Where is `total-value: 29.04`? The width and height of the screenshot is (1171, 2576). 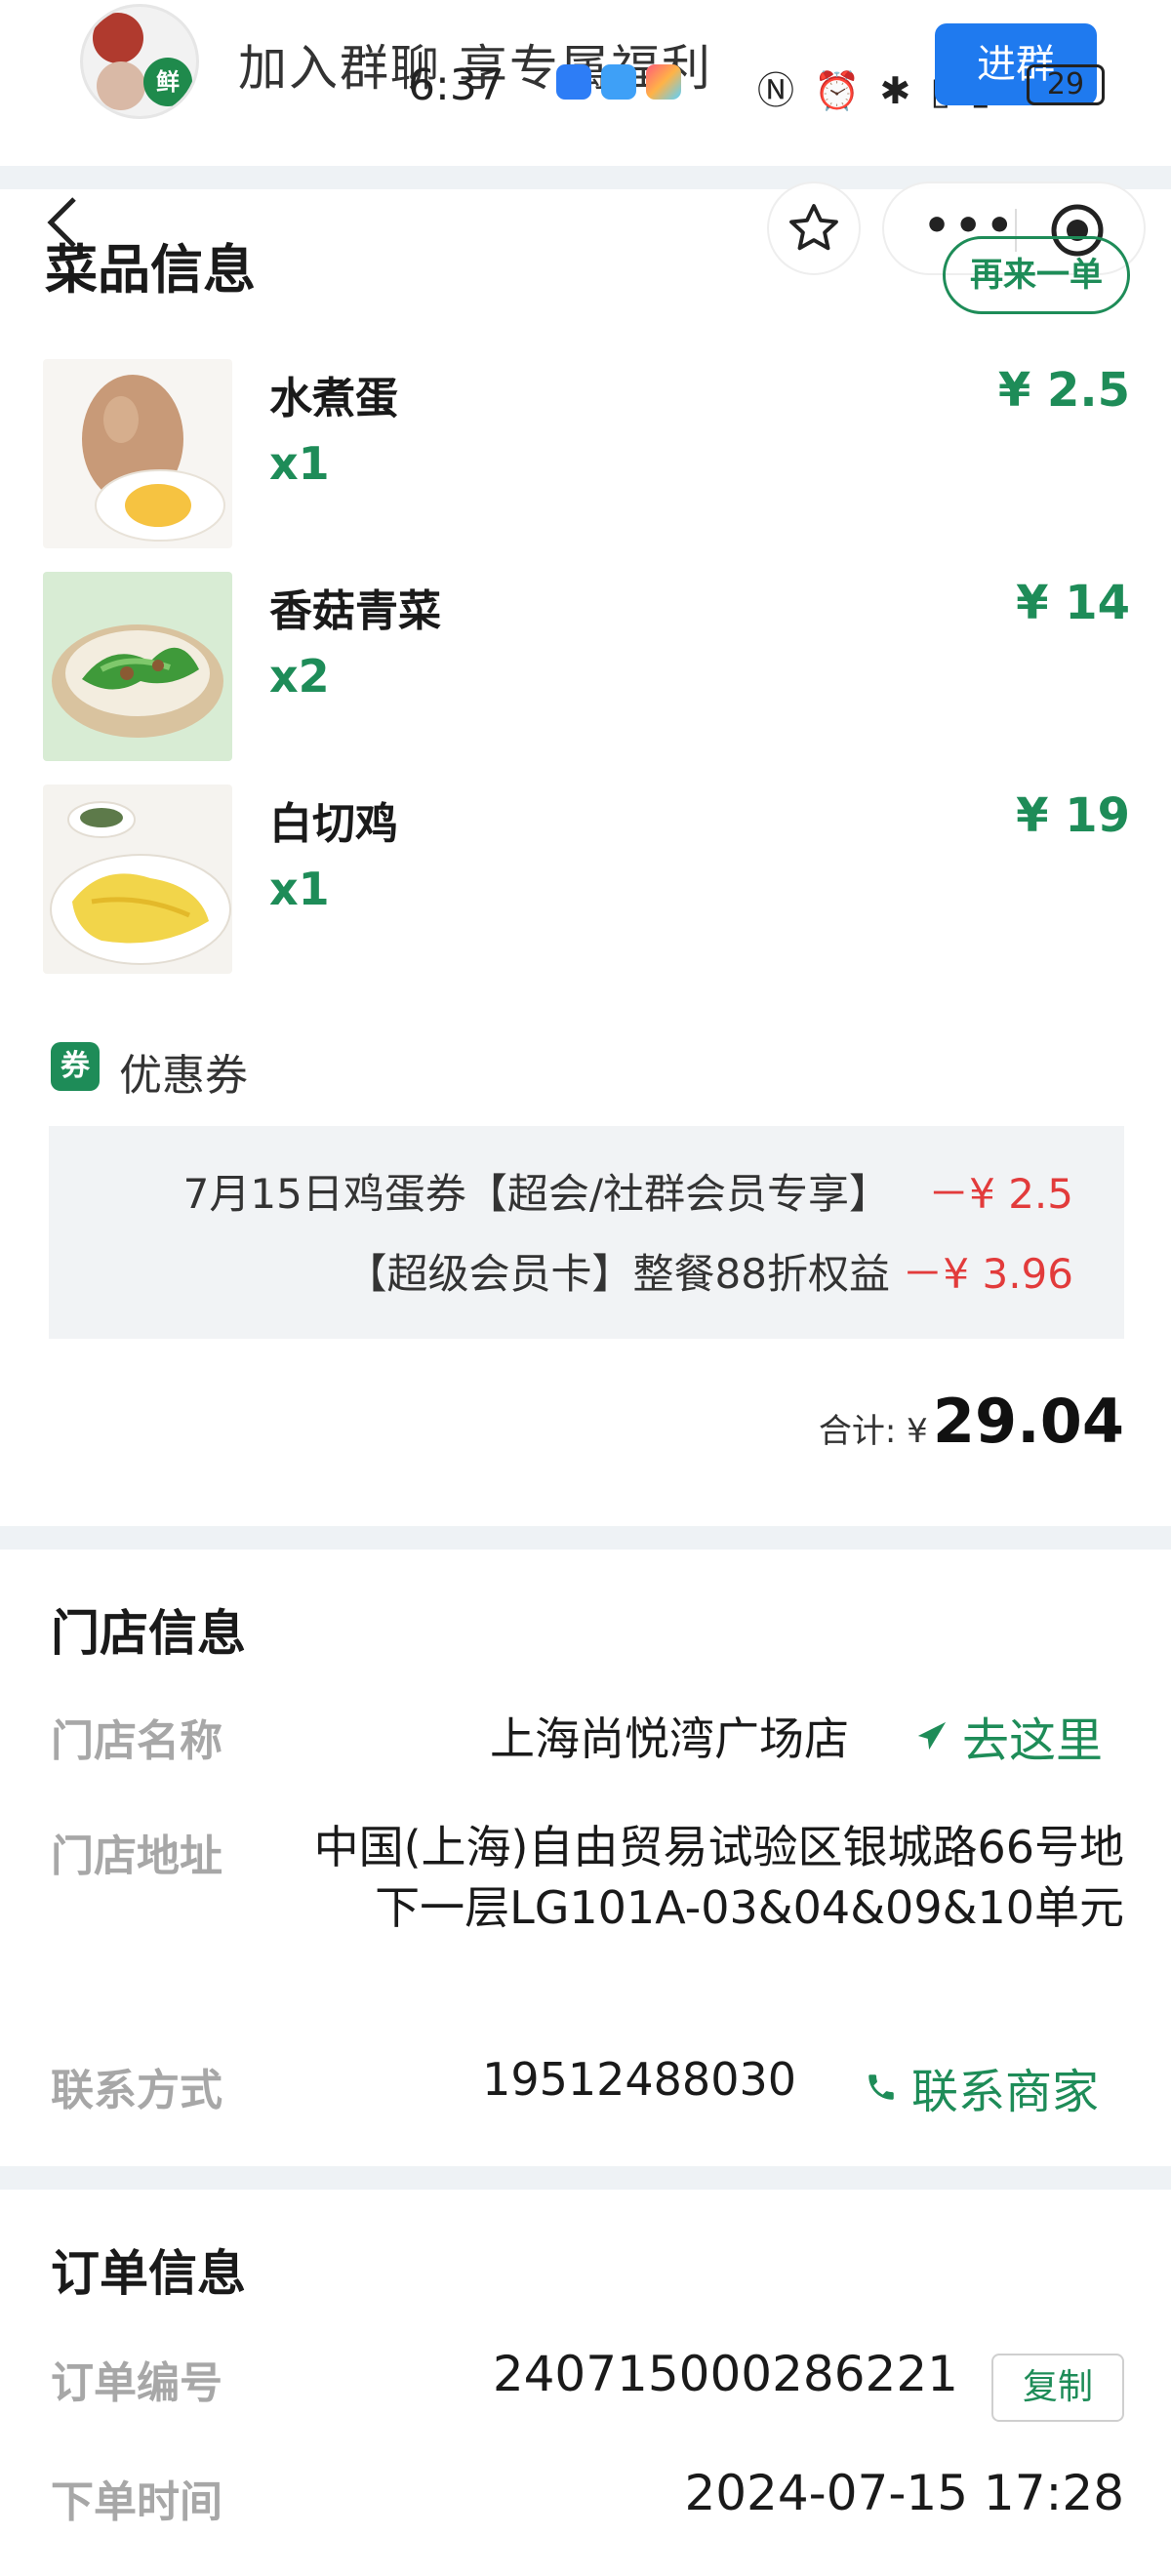
total-value: 29.04 is located at coordinates (1028, 1421).